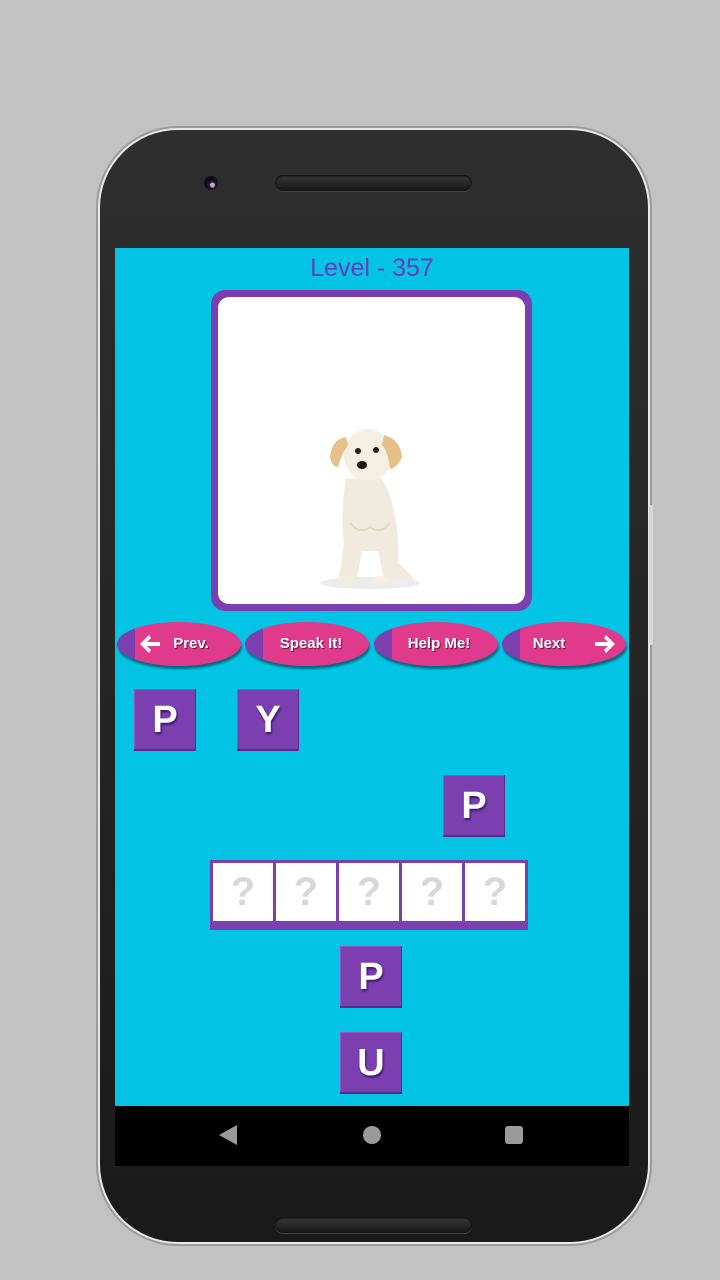 The width and height of the screenshot is (720, 1280). I want to click on picture-frame, so click(371, 450).